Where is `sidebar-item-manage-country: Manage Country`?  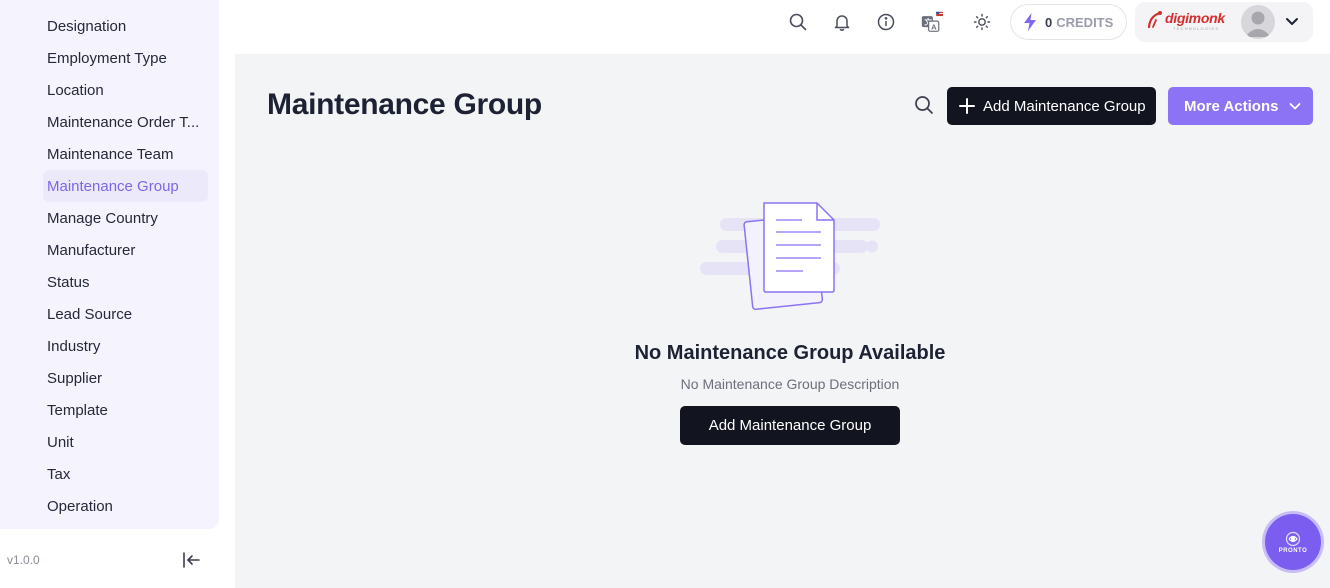 sidebar-item-manage-country: Manage Country is located at coordinates (125, 218).